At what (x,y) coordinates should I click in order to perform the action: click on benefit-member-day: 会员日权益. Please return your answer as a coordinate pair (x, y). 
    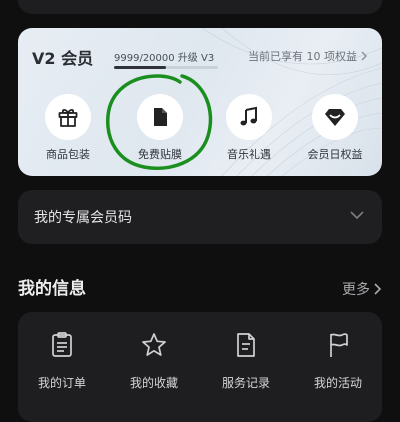
    Looking at the image, I should click on (335, 128).